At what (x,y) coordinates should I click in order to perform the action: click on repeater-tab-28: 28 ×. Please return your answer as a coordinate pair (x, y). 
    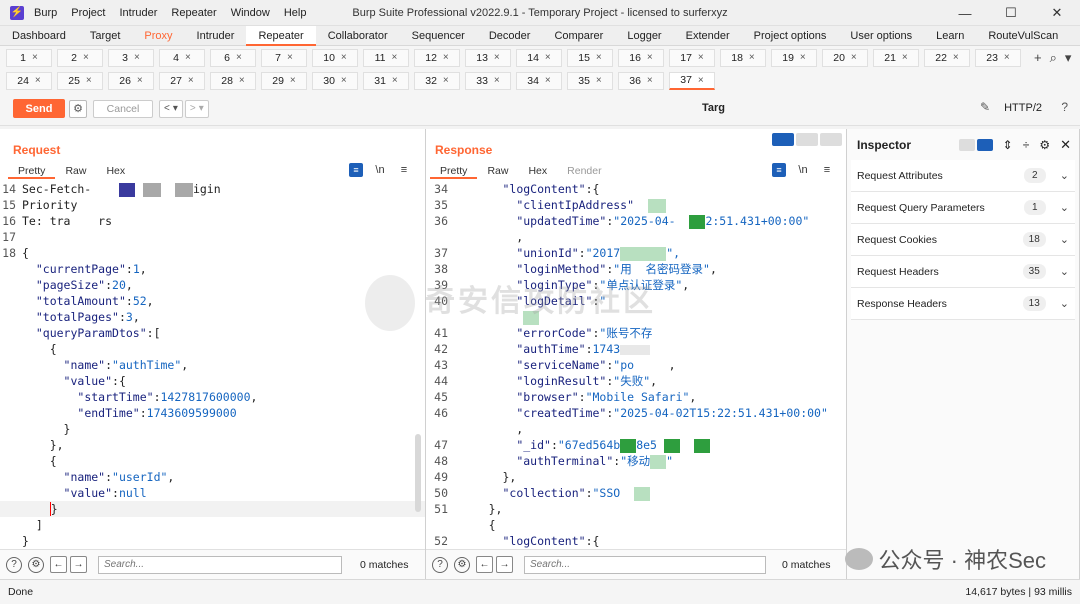
    Looking at the image, I should click on (233, 80).